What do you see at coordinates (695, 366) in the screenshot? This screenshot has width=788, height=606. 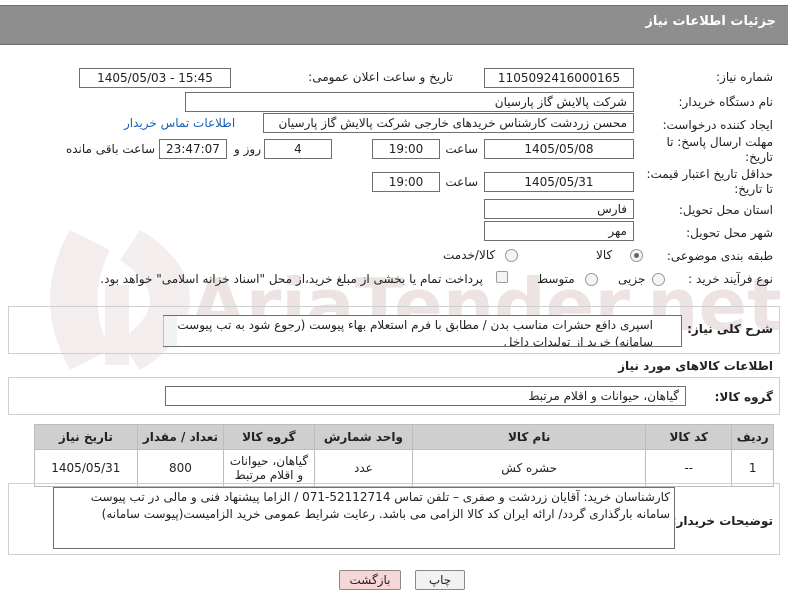 I see `goods-info-title: اطلاعات کالاهای مورد نیاز` at bounding box center [695, 366].